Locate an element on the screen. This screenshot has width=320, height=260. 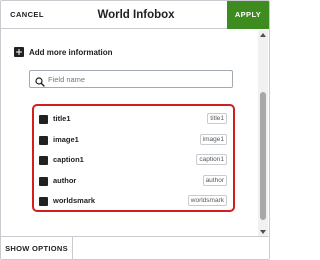
parameter-row-author: author author is located at coordinates (133, 182).